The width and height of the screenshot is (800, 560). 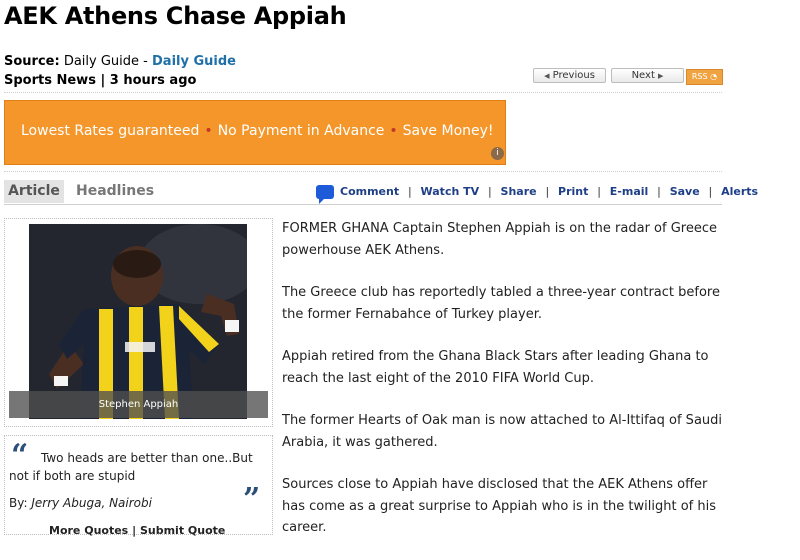 I want to click on email-link: E-mail, so click(x=629, y=191).